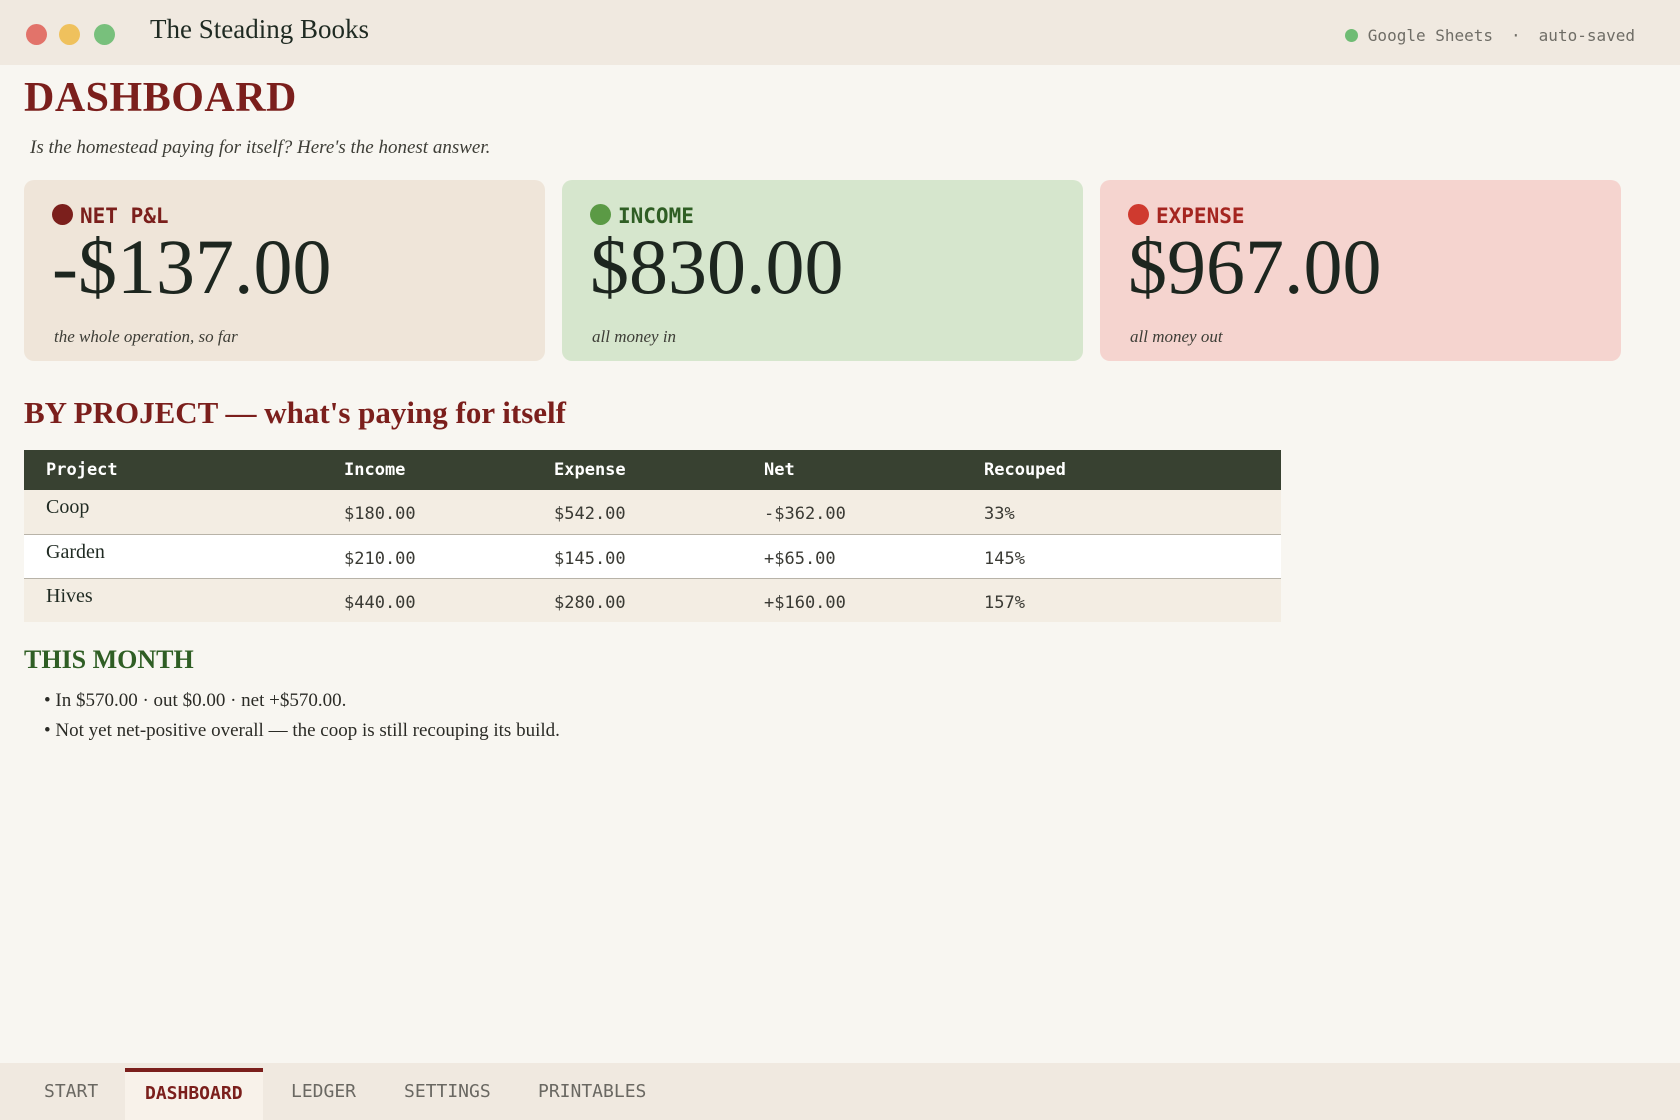  What do you see at coordinates (427, 512) in the screenshot?
I see `income-cell: $180.00` at bounding box center [427, 512].